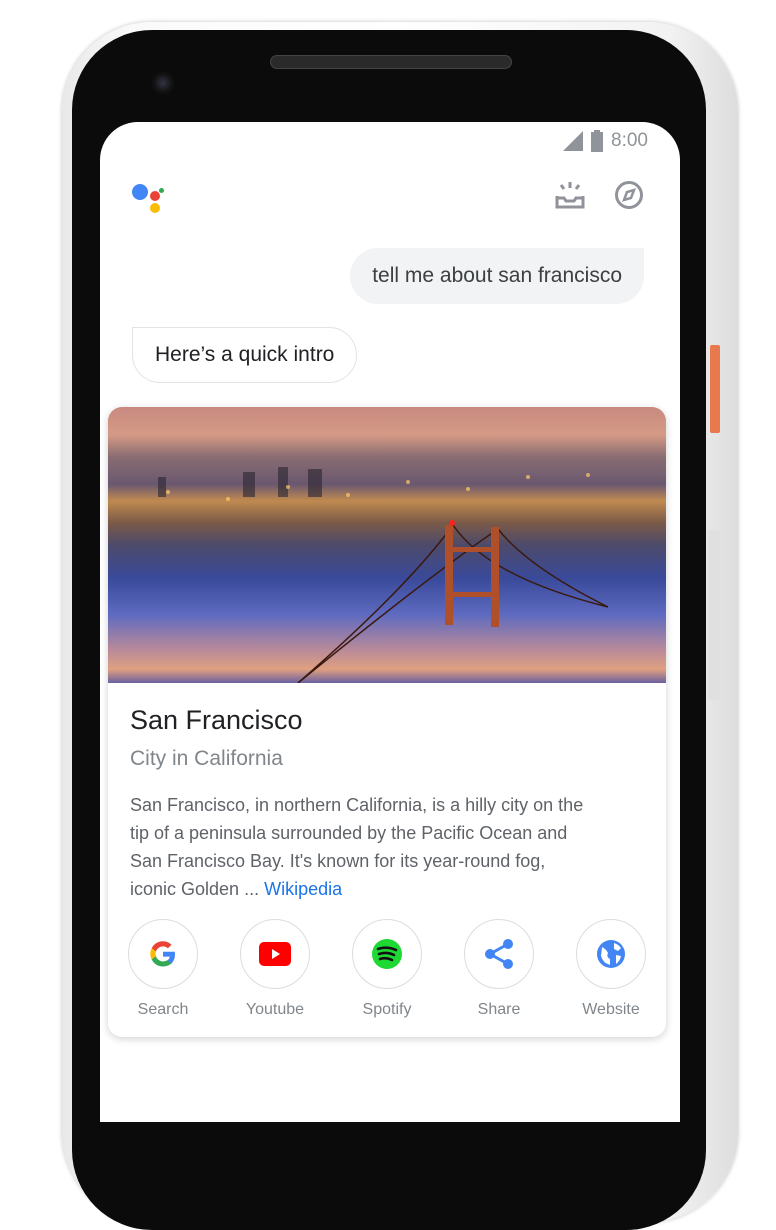 The width and height of the screenshot is (776, 1230). I want to click on power-button, so click(715, 389).